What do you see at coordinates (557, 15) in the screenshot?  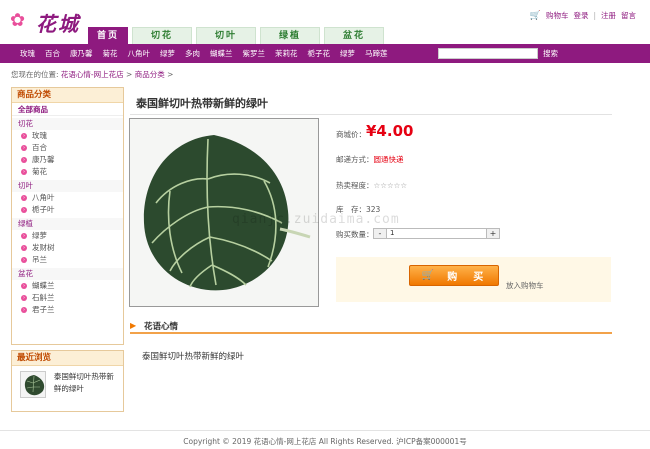 I see `cart-link: 购物车` at bounding box center [557, 15].